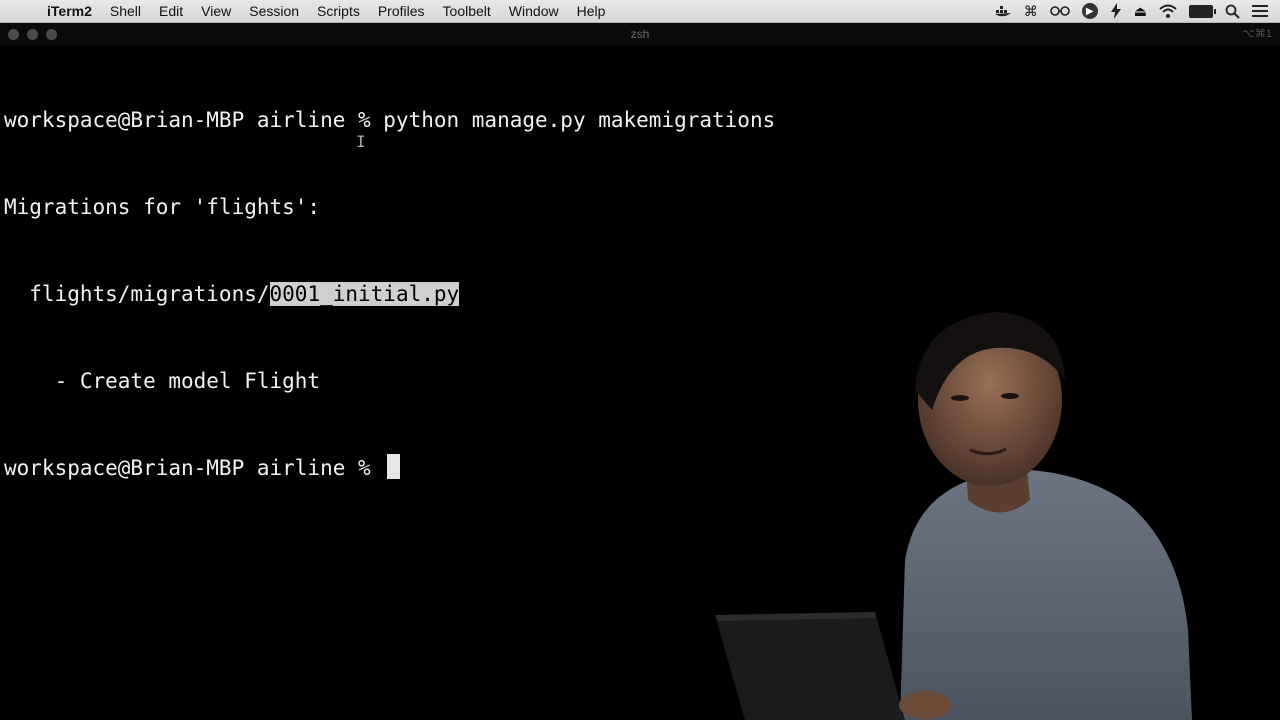 Image resolution: width=1280 pixels, height=720 pixels. I want to click on window-title: zsh, so click(640, 34).